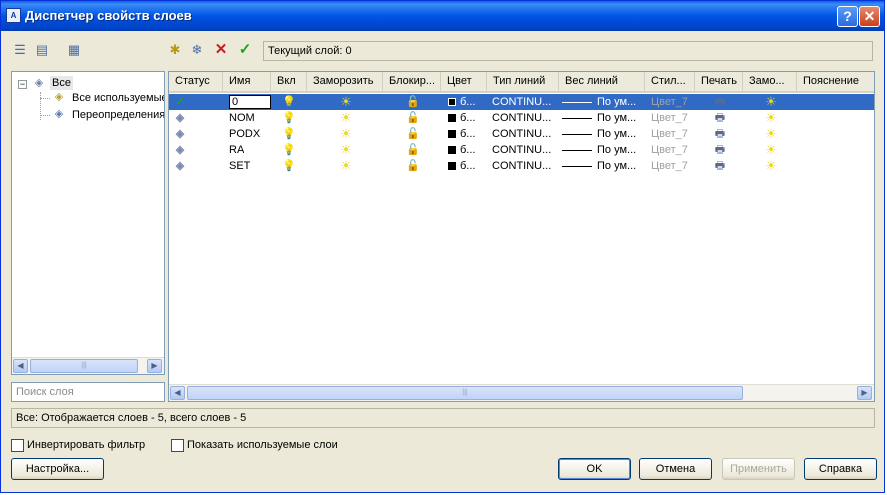 The height and width of the screenshot is (495, 887). I want to click on set-current-icon: ✓, so click(245, 50).